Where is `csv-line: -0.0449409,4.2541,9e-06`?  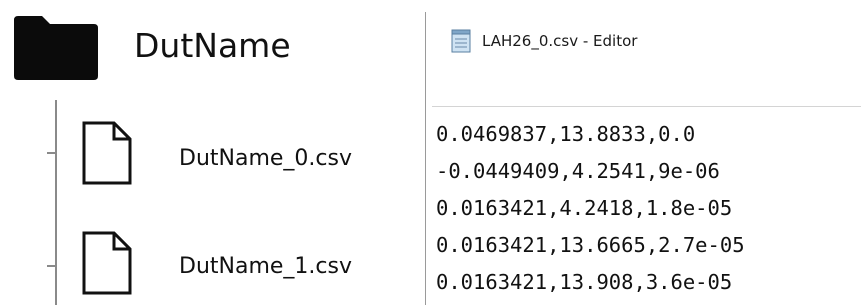
csv-line: -0.0449409,4.2541,9e-06 is located at coordinates (648, 171).